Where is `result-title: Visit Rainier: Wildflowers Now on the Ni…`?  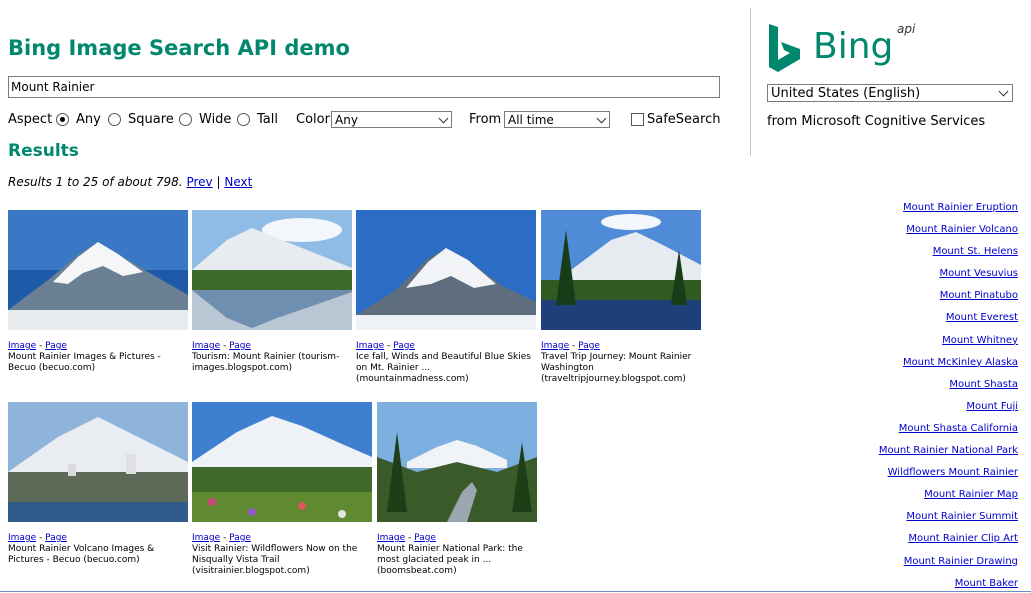 result-title: Visit Rainier: Wildflowers Now on the Ni… is located at coordinates (275, 560).